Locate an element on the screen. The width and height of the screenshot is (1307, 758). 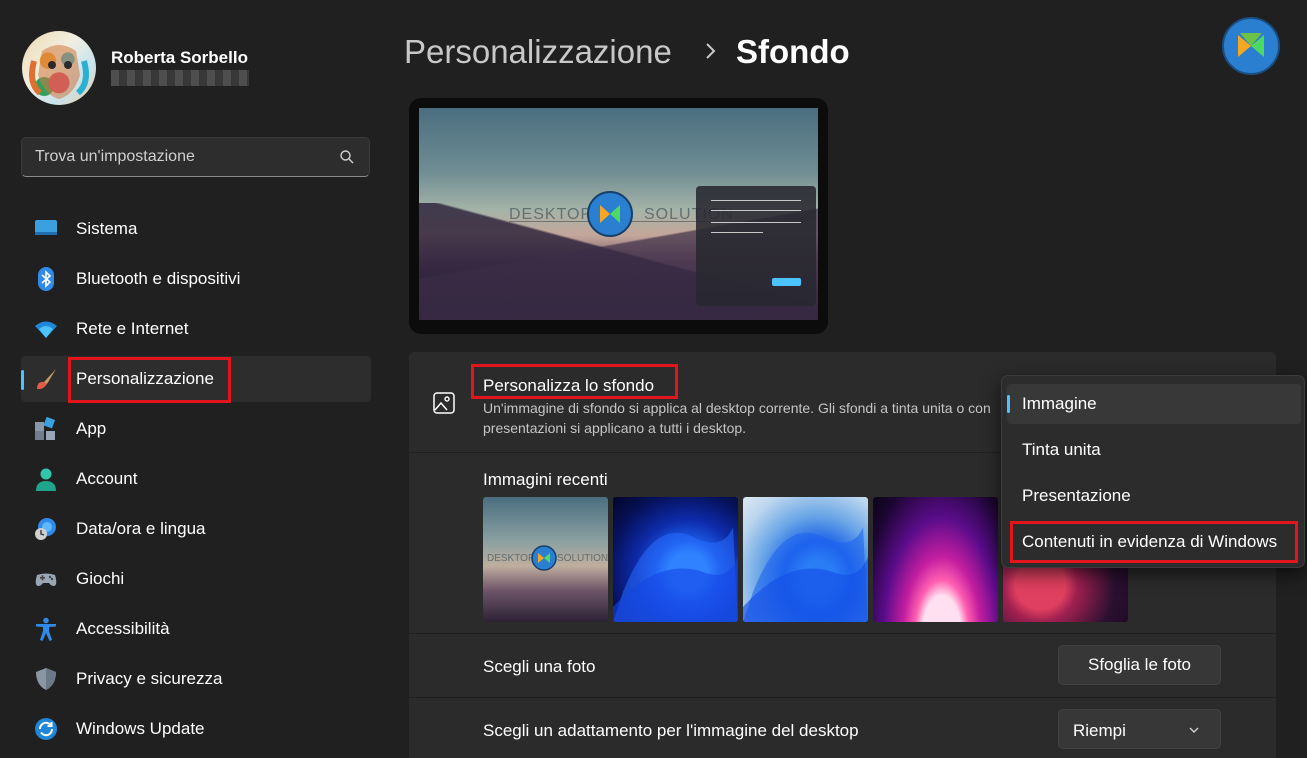
dropdown-option-label: Presentazione is located at coordinates (1076, 495).